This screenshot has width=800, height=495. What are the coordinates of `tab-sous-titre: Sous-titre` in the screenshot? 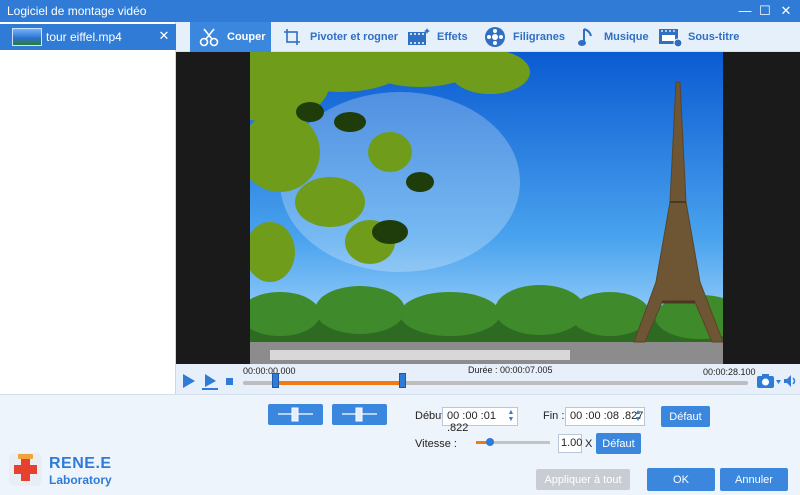 It's located at (708, 37).